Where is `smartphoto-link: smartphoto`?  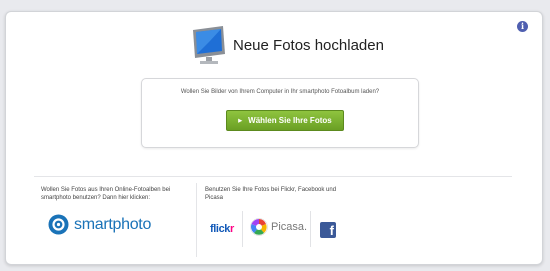
smartphoto-link: smartphoto is located at coordinates (99, 224).